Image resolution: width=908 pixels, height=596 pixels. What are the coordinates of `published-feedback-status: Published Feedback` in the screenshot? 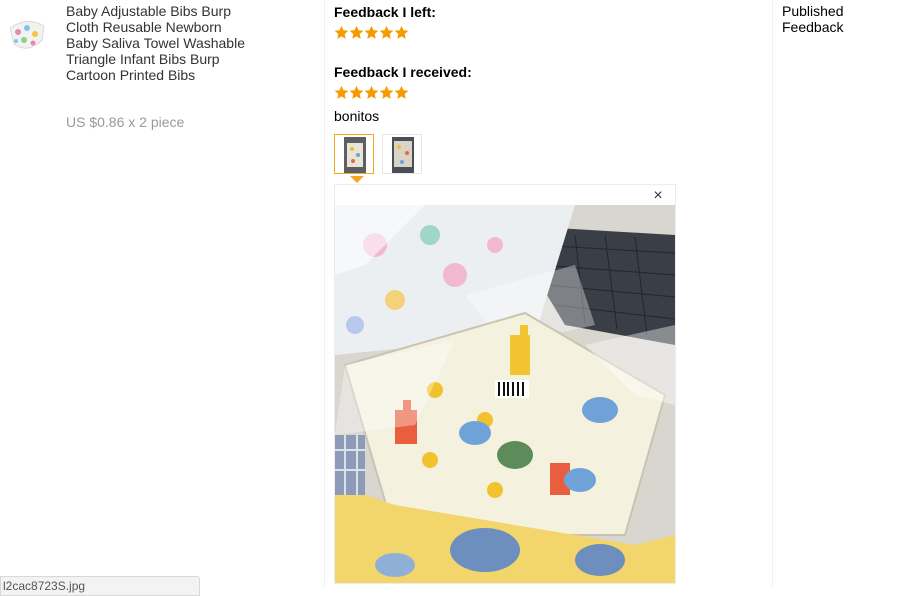 It's located at (813, 19).